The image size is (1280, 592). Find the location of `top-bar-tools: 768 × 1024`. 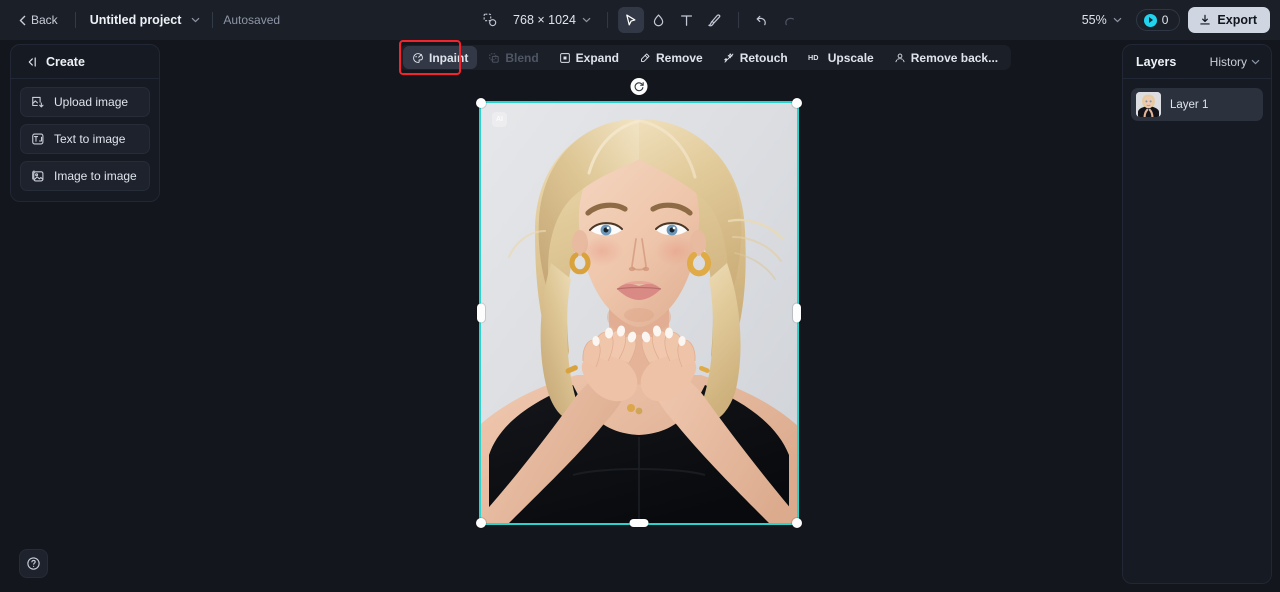

top-bar-tools: 768 × 1024 is located at coordinates (640, 20).